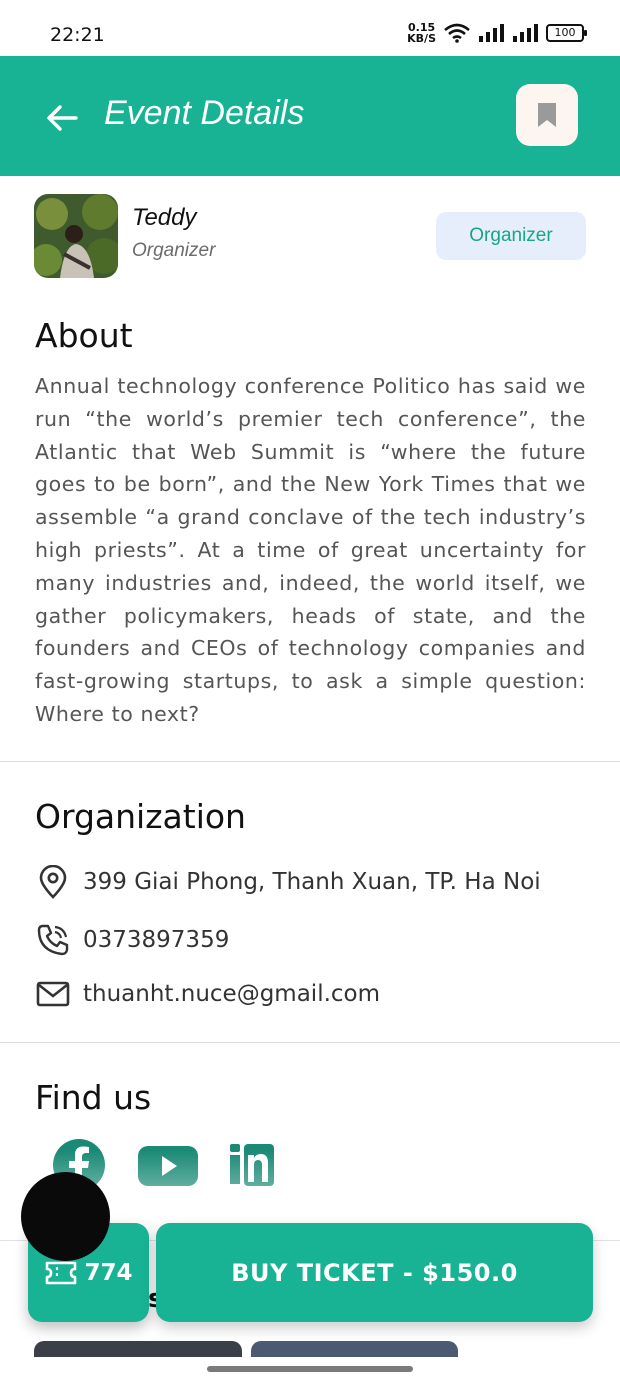 The width and height of the screenshot is (620, 1385). I want to click on email-row: thuanht.nuce@gmail.com, so click(315, 994).